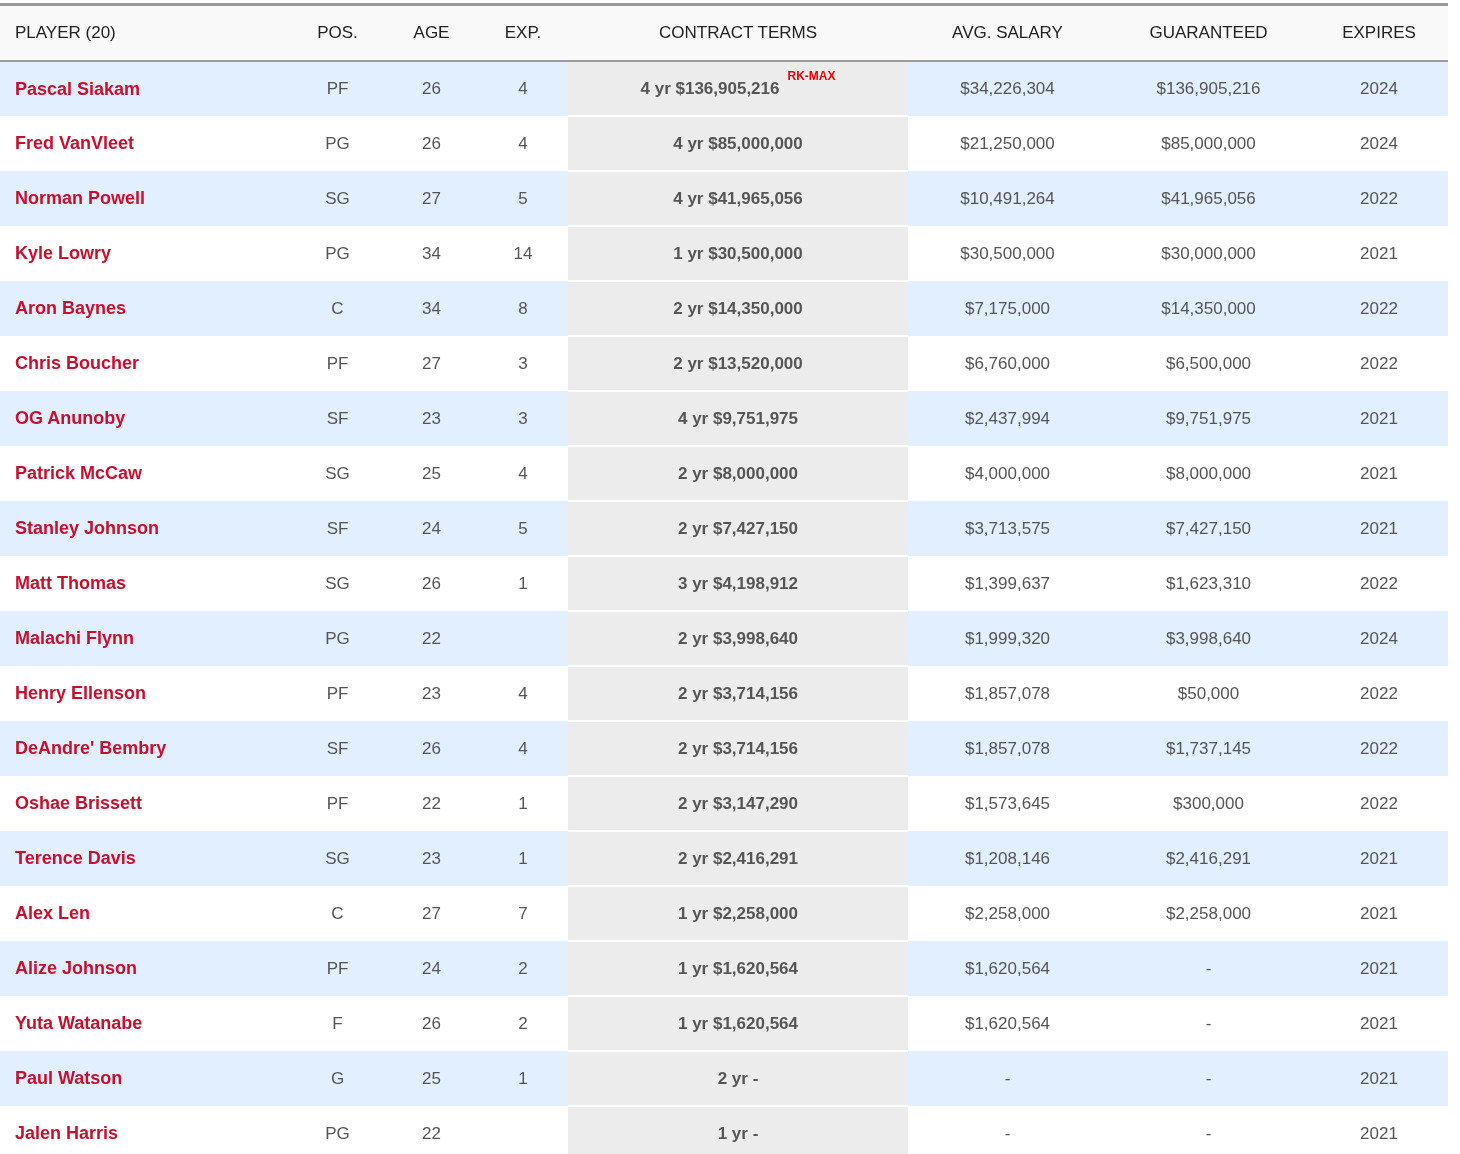  Describe the element at coordinates (523, 33) in the screenshot. I see `column-header: EXP.` at that location.